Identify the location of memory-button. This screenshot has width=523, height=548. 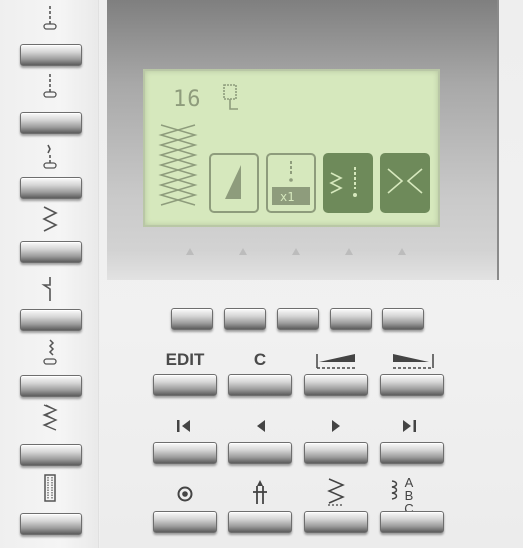
(185, 522).